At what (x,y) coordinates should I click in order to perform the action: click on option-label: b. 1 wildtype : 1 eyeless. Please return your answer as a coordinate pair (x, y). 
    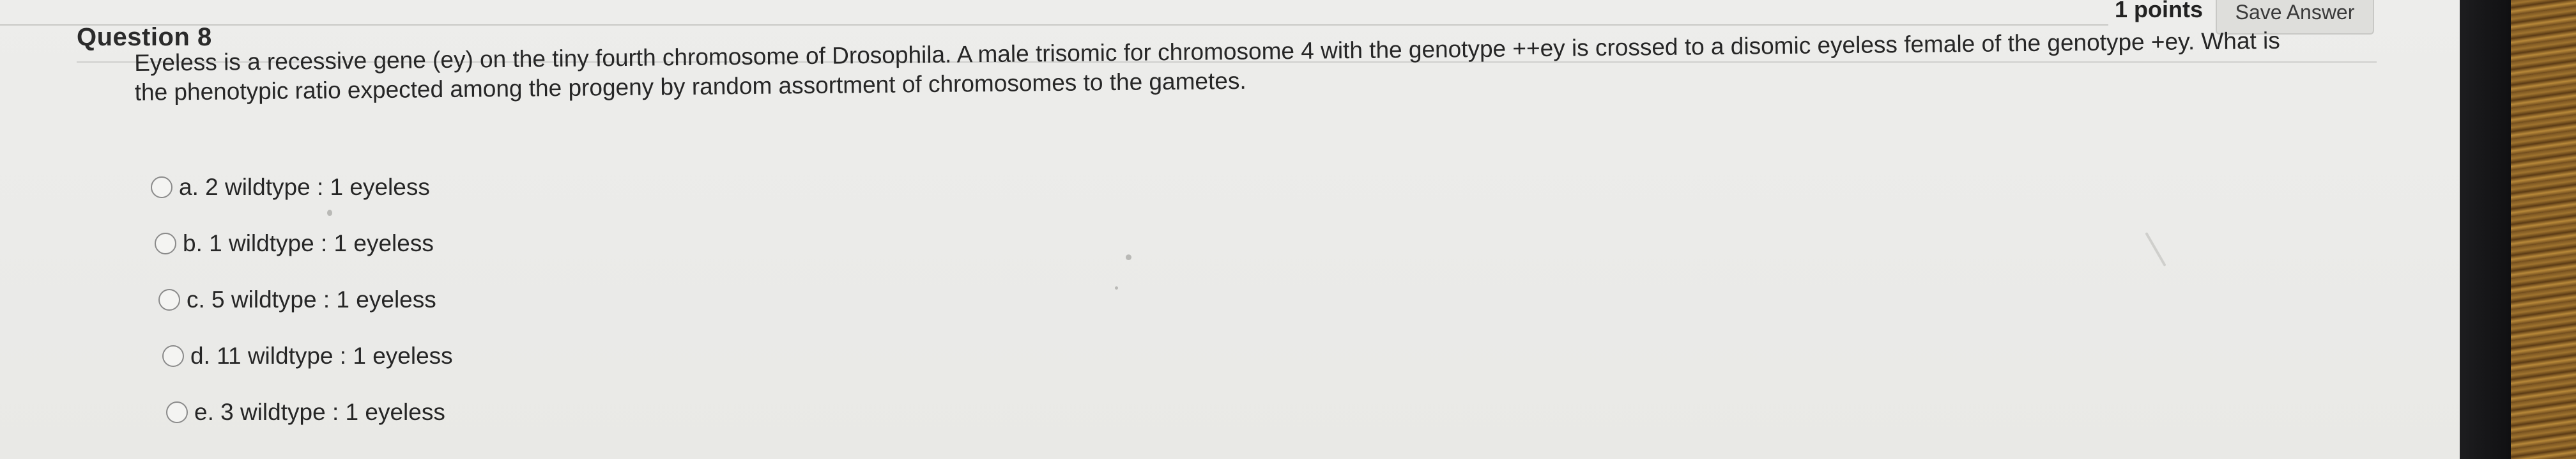
    Looking at the image, I should click on (308, 243).